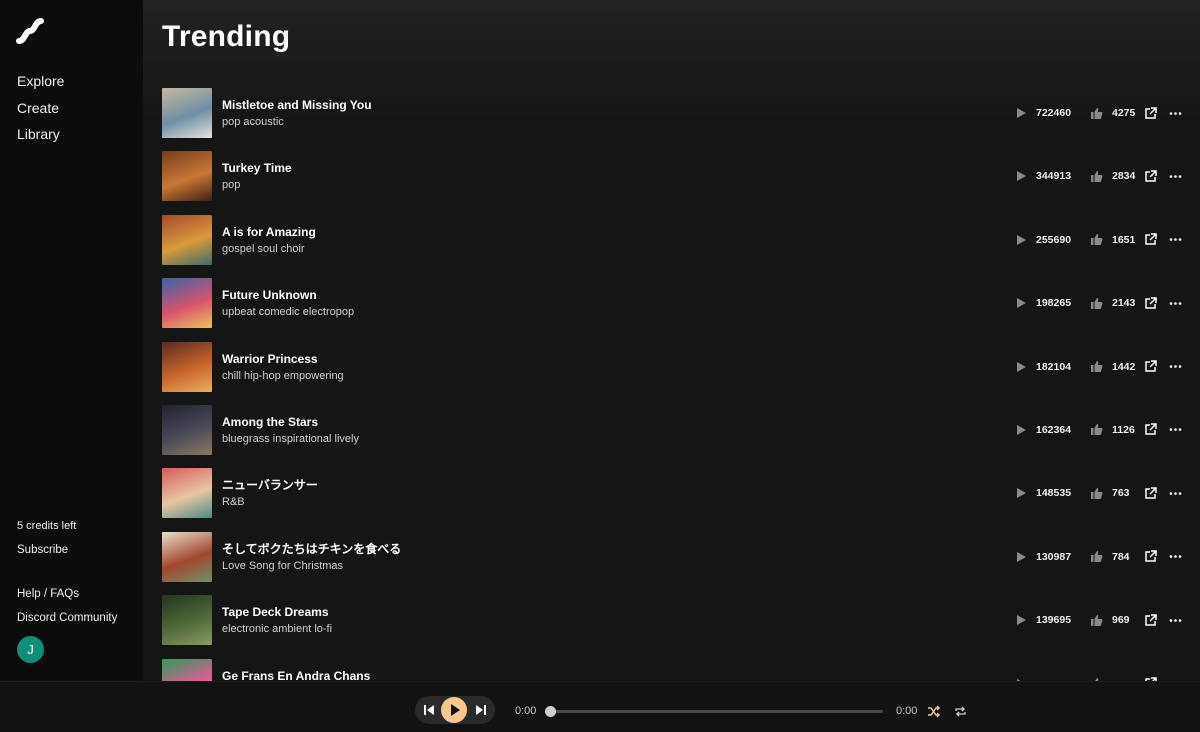  I want to click on track-title: Warrior Princess, so click(283, 361).